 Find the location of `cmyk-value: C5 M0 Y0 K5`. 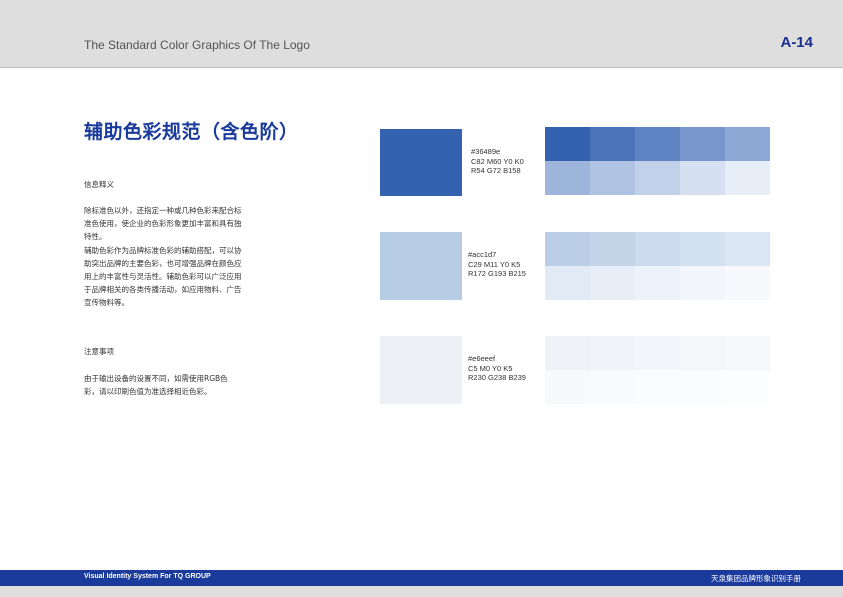

cmyk-value: C5 M0 Y0 K5 is located at coordinates (490, 368).